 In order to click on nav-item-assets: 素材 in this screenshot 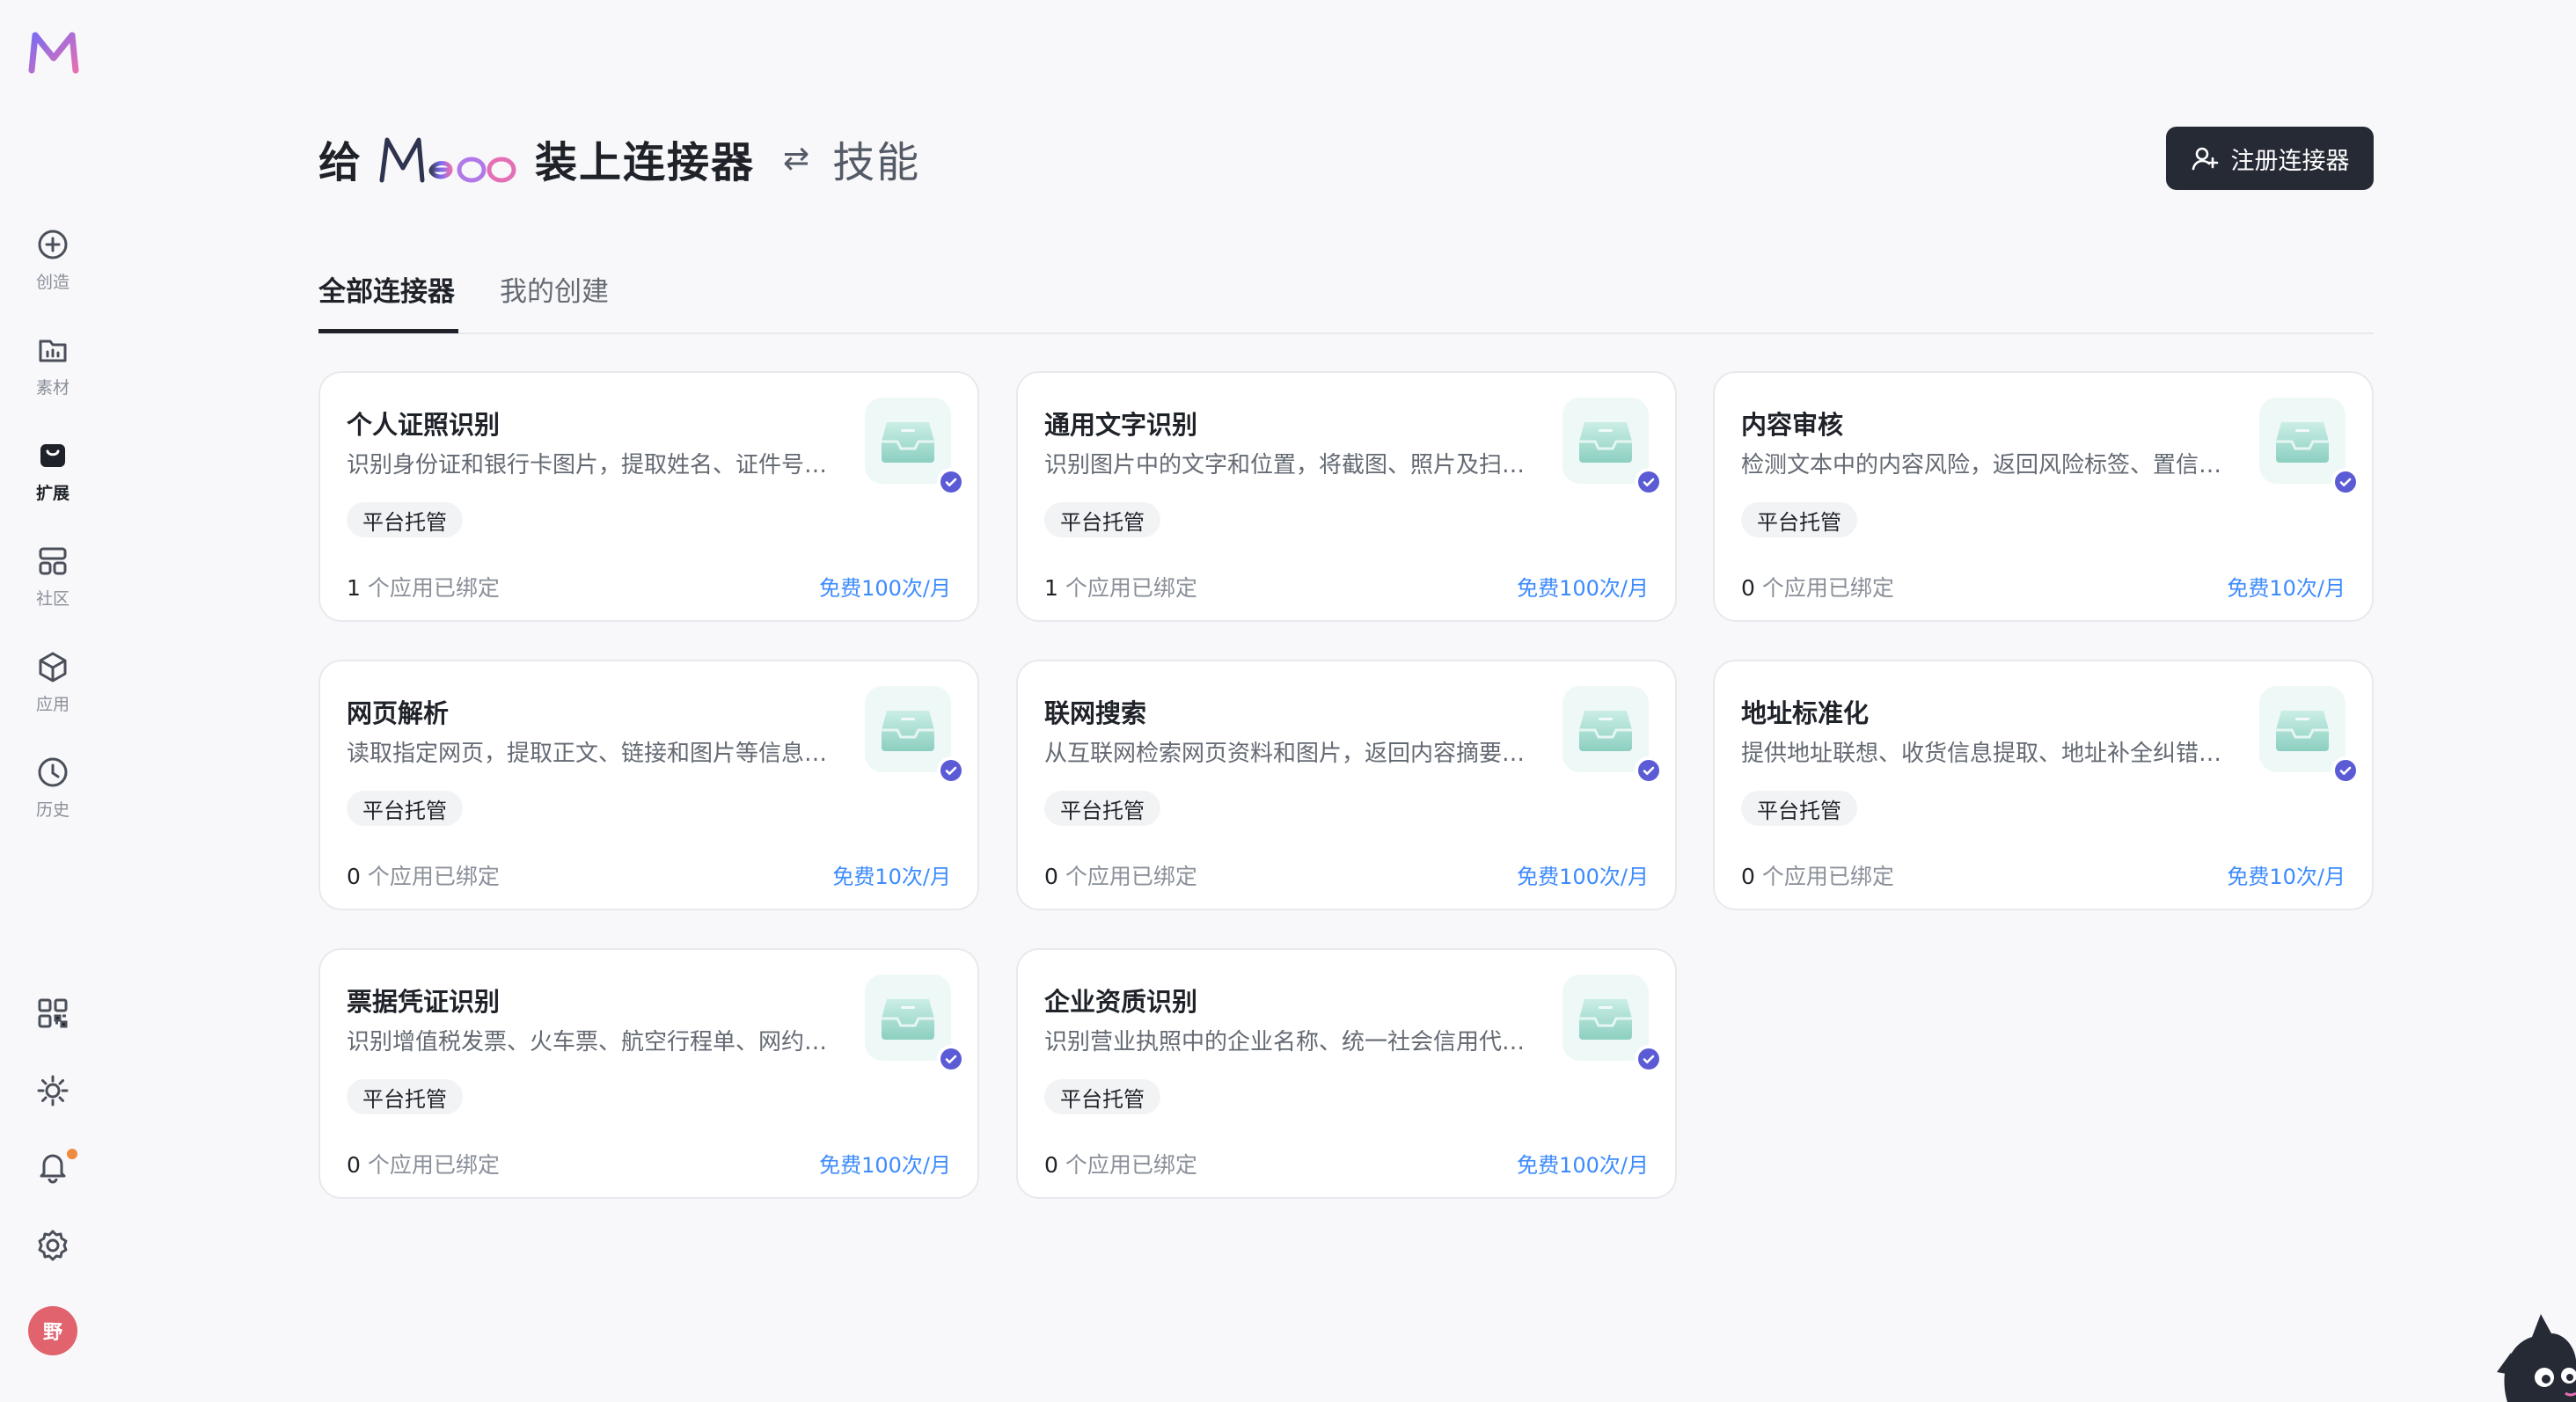, I will do `click(53, 378)`.